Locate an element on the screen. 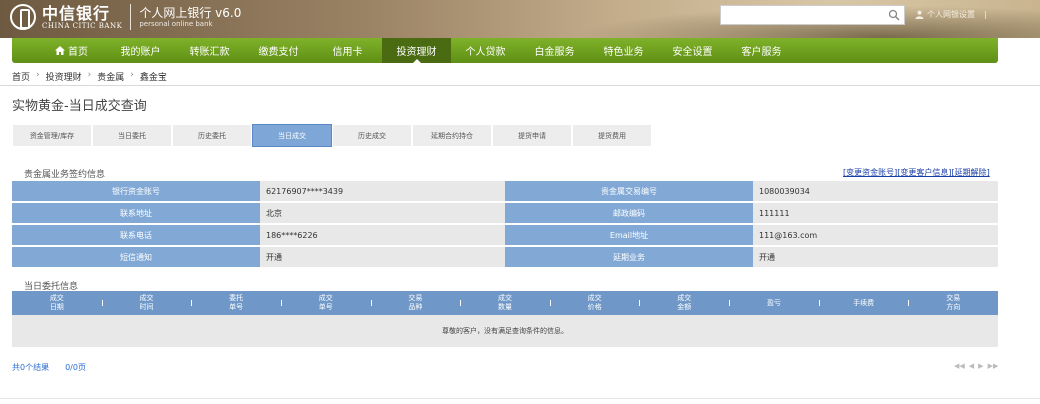 This screenshot has height=404, width=1040. column-header-line: 日期 is located at coordinates (56, 307).